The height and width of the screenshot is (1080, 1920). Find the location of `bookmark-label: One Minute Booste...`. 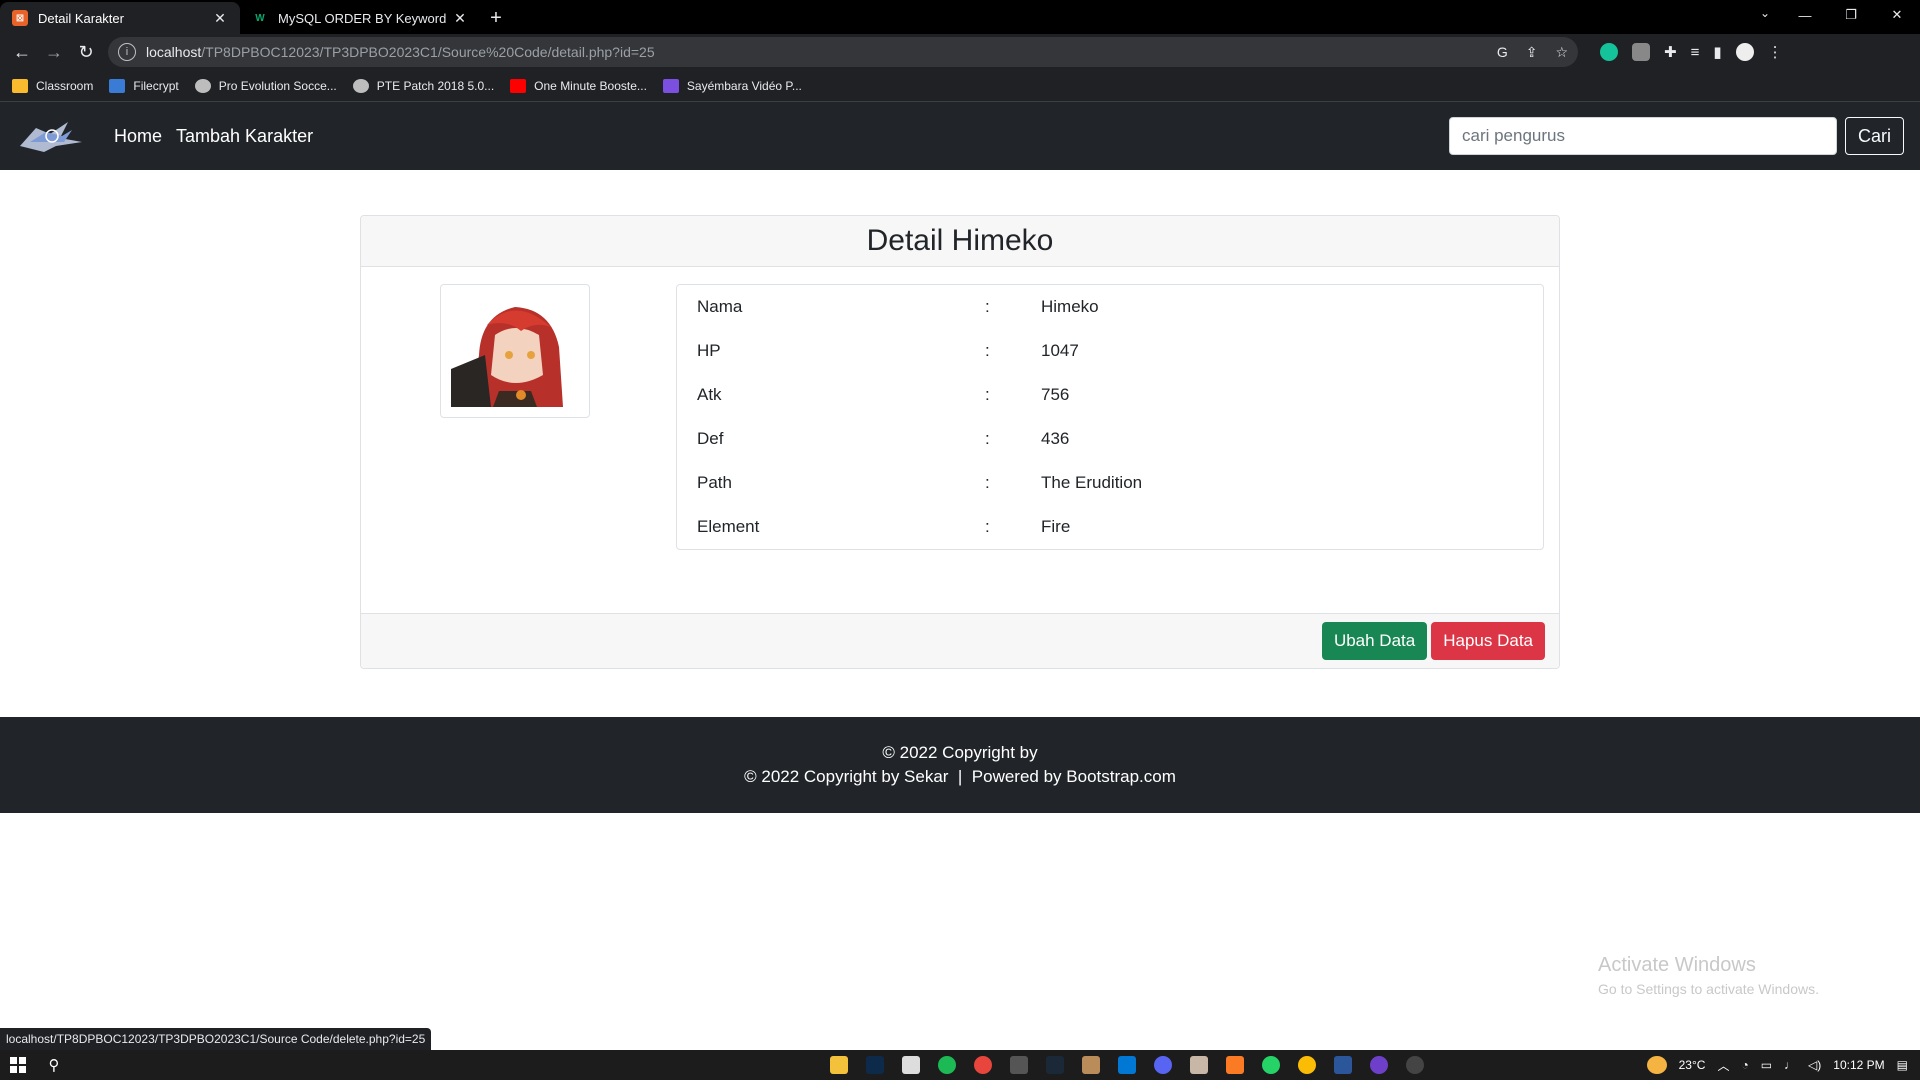

bookmark-label: One Minute Booste... is located at coordinates (590, 85).